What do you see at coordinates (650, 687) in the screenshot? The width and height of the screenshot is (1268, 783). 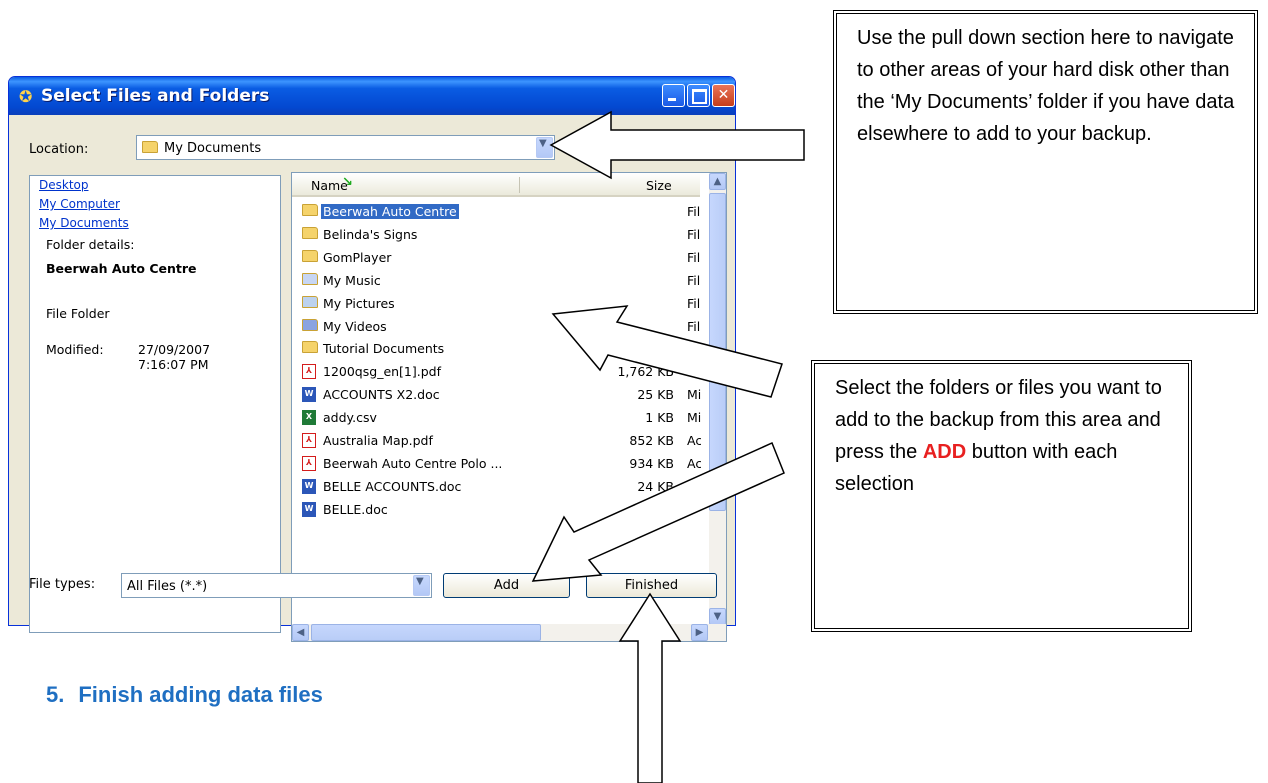 I see `arrow-to-finished-button` at bounding box center [650, 687].